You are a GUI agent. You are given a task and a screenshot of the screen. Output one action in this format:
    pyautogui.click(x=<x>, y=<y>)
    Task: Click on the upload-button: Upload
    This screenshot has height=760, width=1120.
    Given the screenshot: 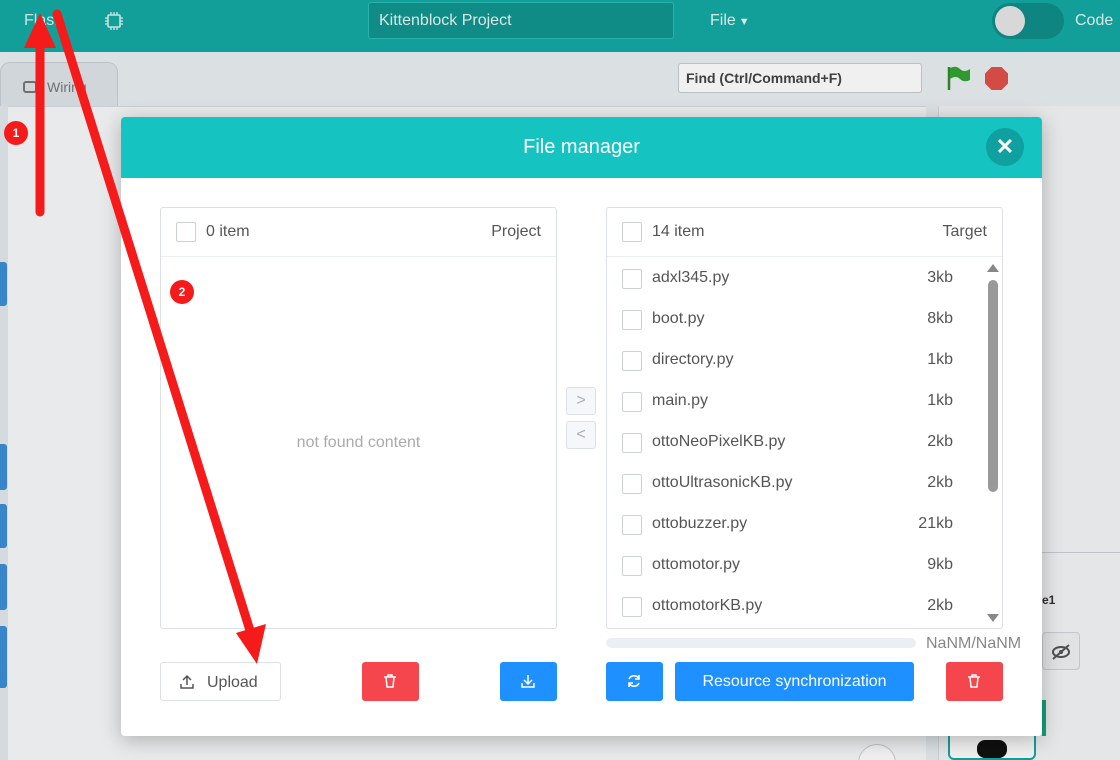 What is the action you would take?
    pyautogui.click(x=220, y=681)
    